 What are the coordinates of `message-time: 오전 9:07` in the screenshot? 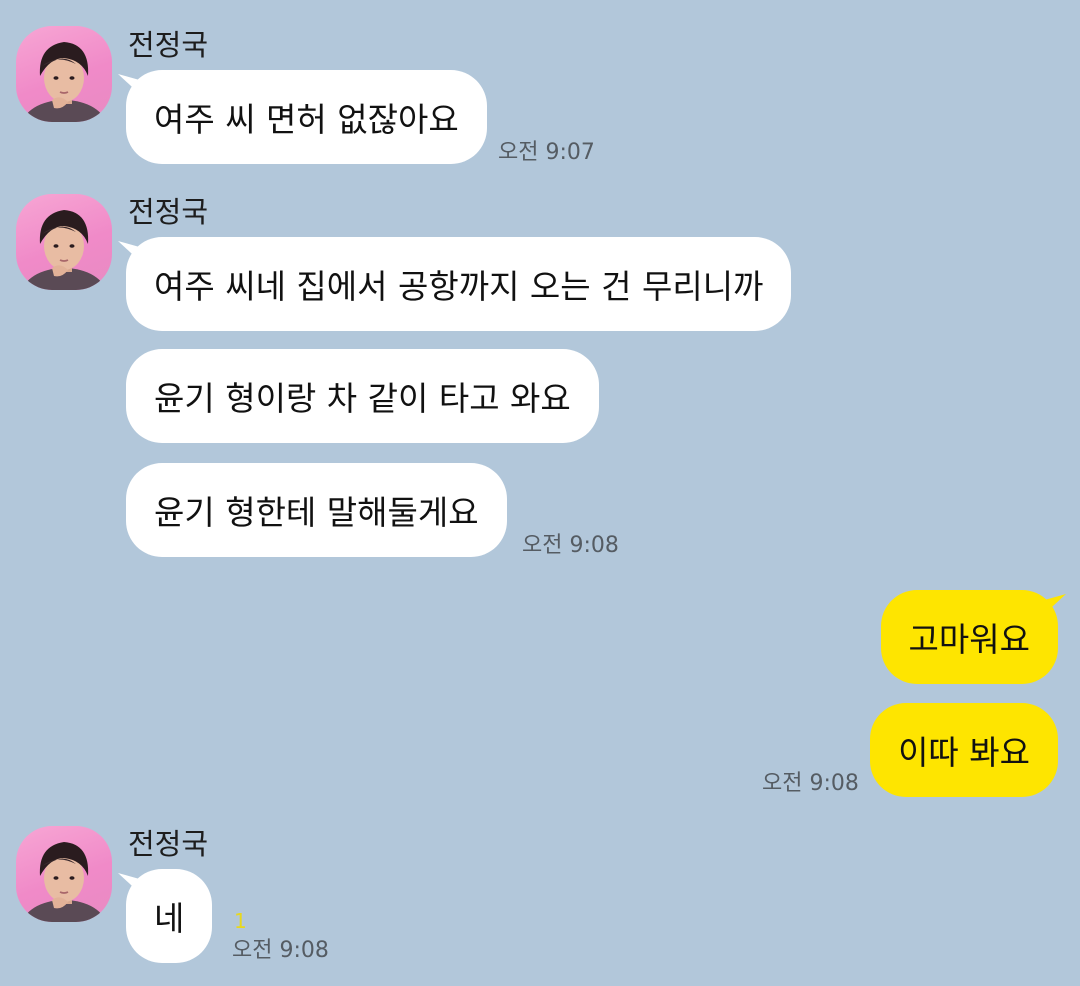 It's located at (546, 152).